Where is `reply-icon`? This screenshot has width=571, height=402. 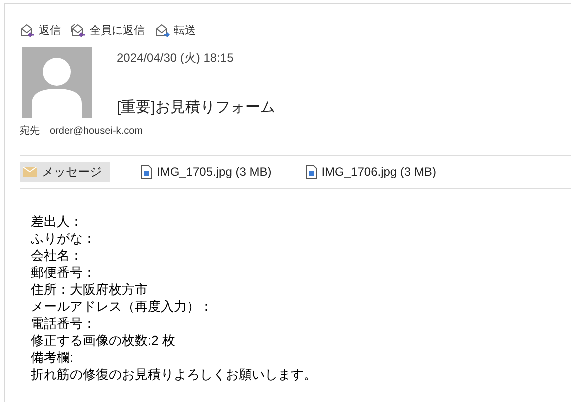 reply-icon is located at coordinates (28, 31).